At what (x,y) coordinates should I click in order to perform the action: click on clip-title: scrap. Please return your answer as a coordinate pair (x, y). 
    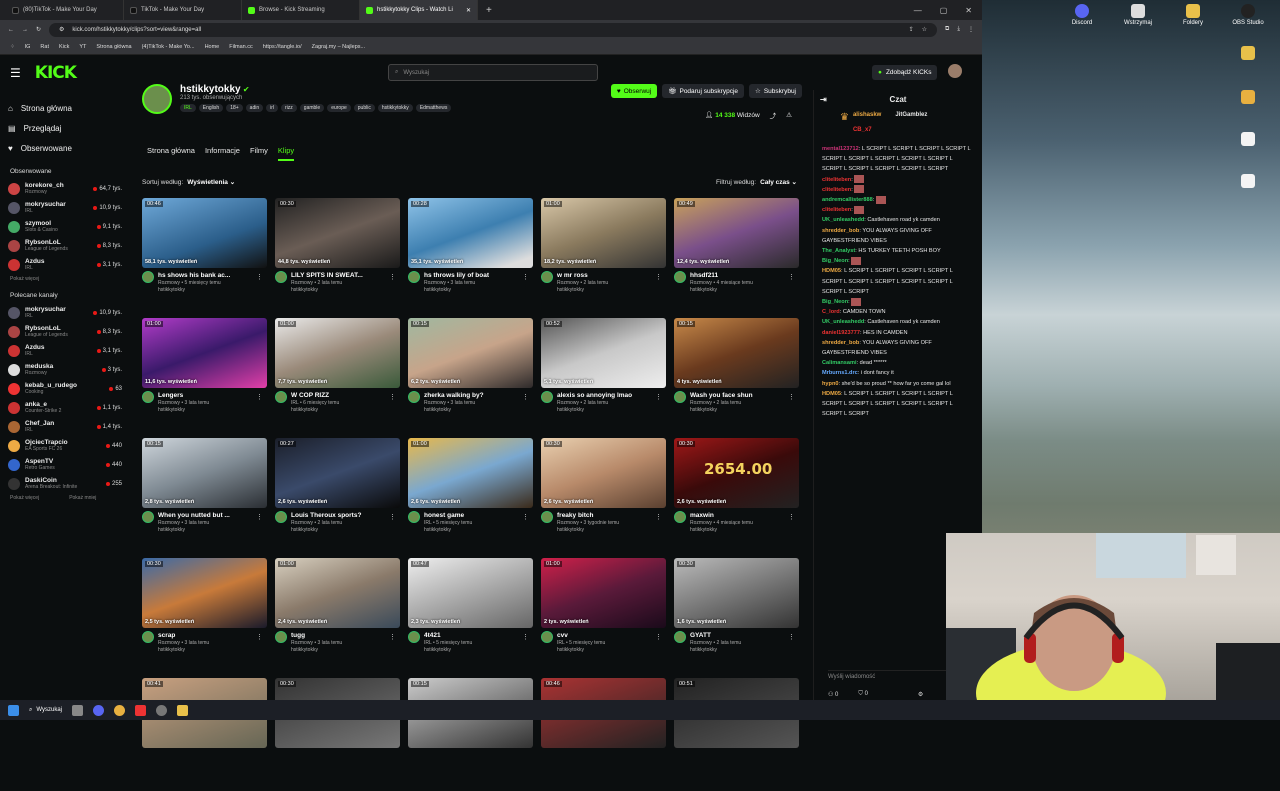
    Looking at the image, I should click on (205, 635).